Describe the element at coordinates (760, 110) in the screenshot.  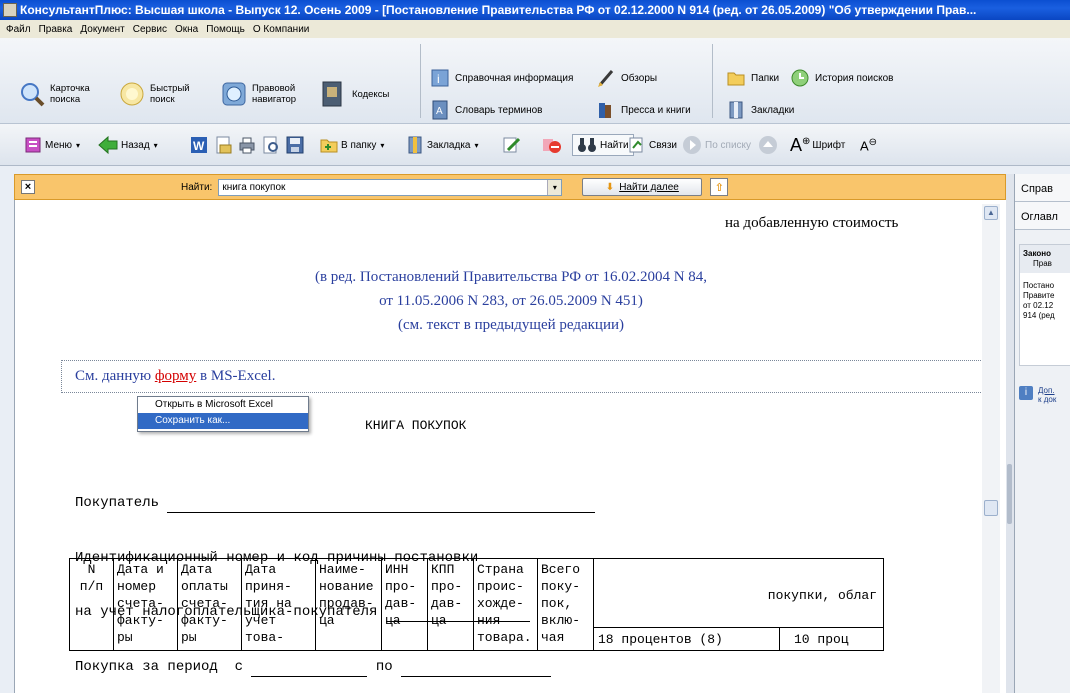
I see `bookmarks-button: Закладки` at that location.